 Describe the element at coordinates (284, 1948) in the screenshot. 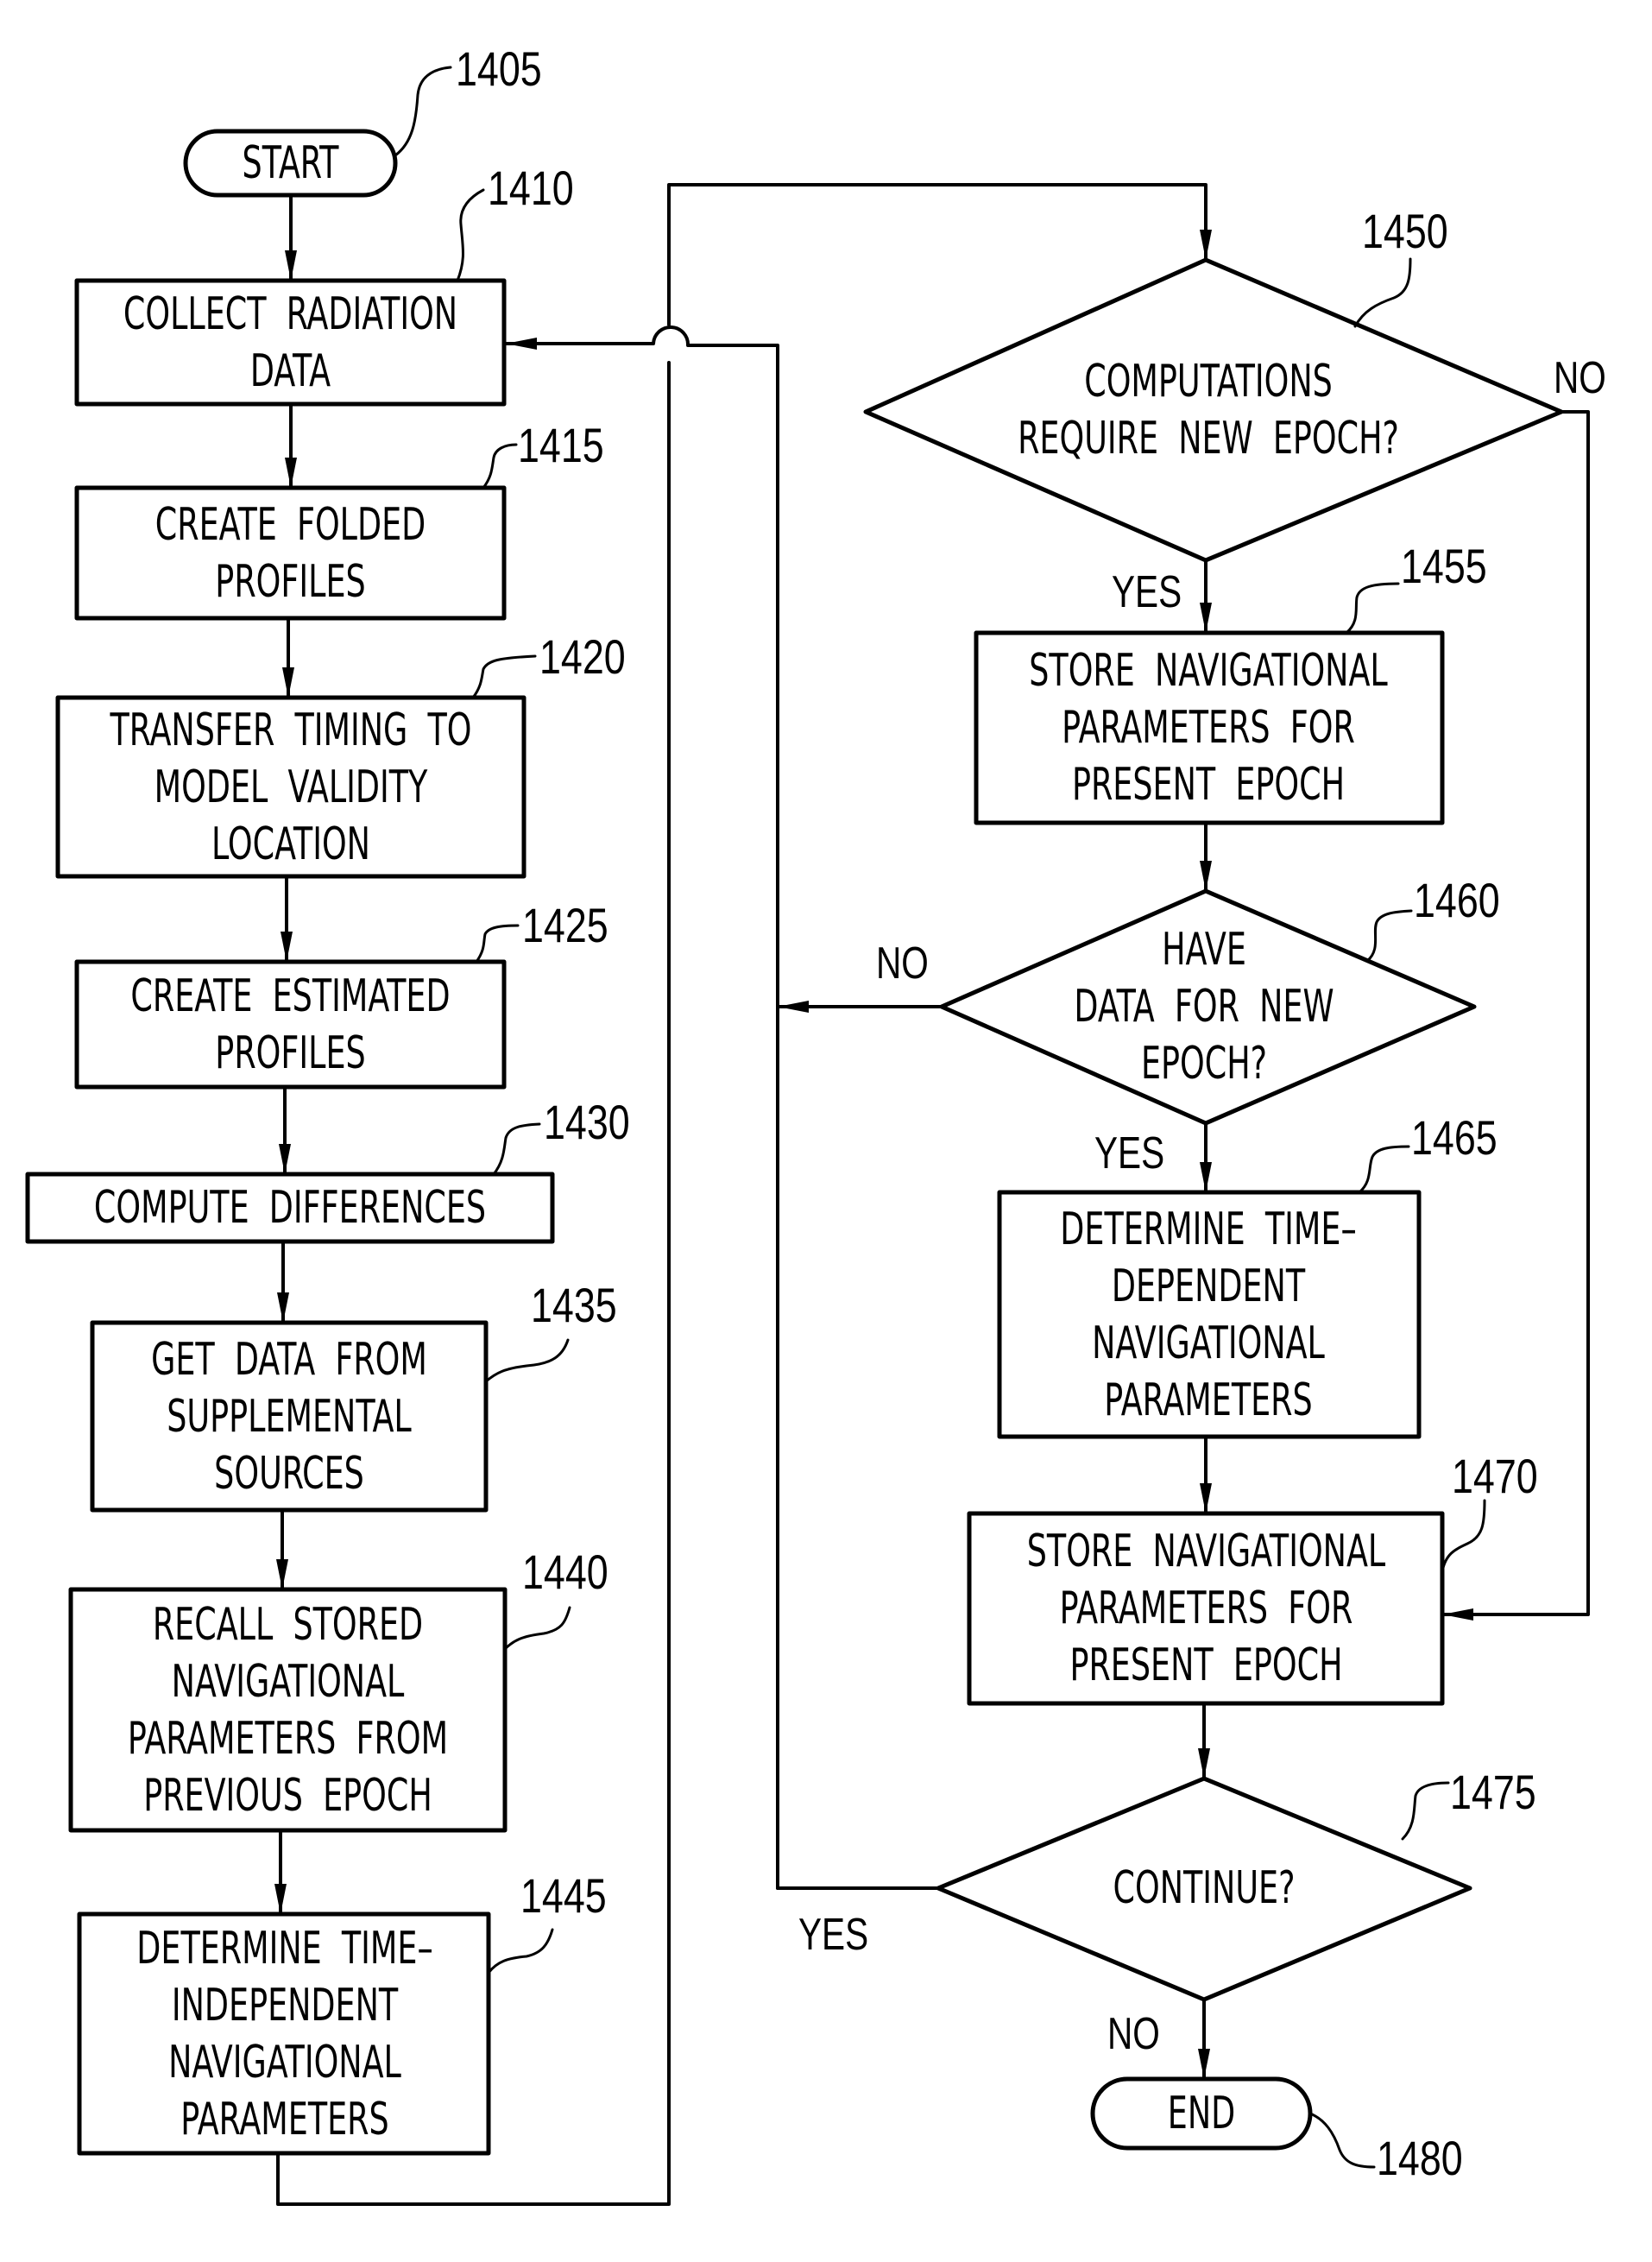

I see `node-text-line: DETERMINE TIME–` at that location.